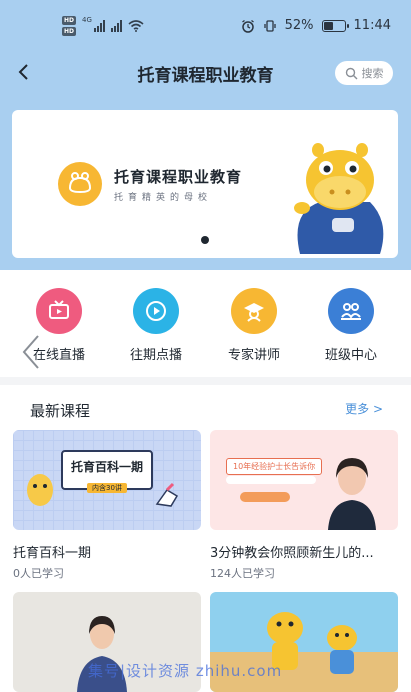 Image resolution: width=411 pixels, height=692 pixels. What do you see at coordinates (155, 355) in the screenshot?
I see `menu-label: 往期点播` at bounding box center [155, 355].